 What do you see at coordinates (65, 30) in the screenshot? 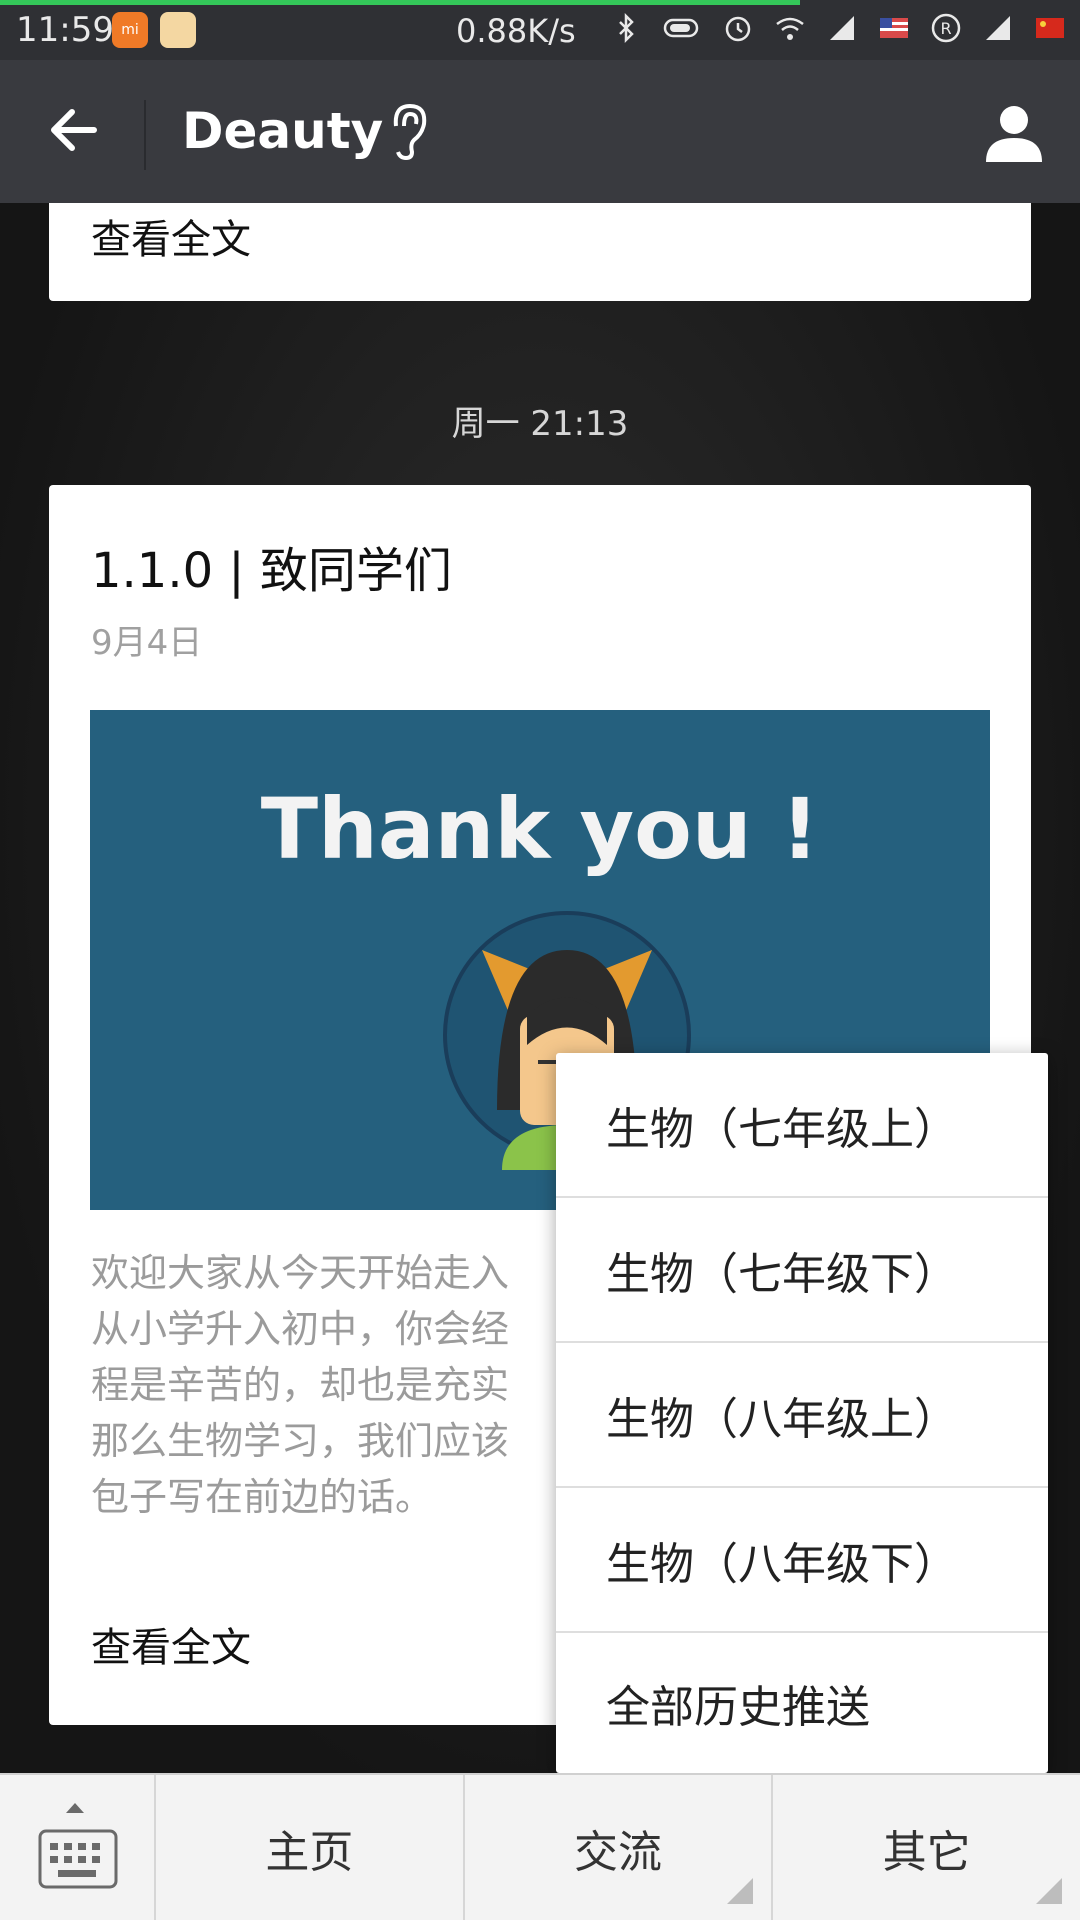
I see `status-time: 11:59` at bounding box center [65, 30].